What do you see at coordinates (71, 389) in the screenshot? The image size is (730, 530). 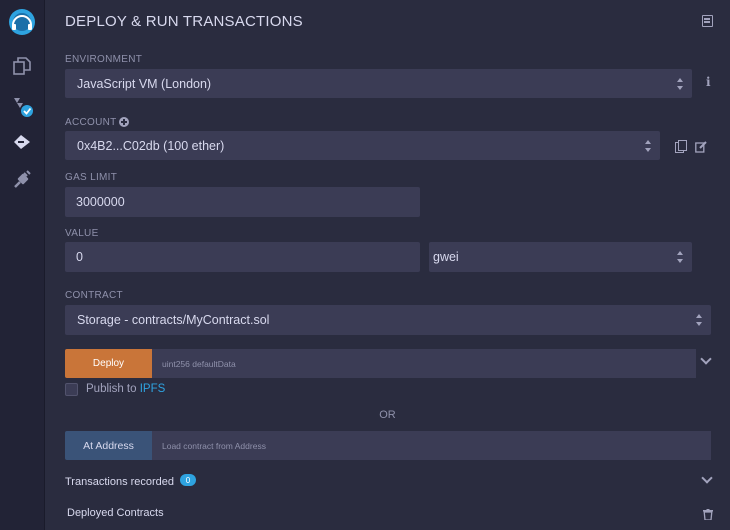 I see `publish-ipfs-checkbox` at bounding box center [71, 389].